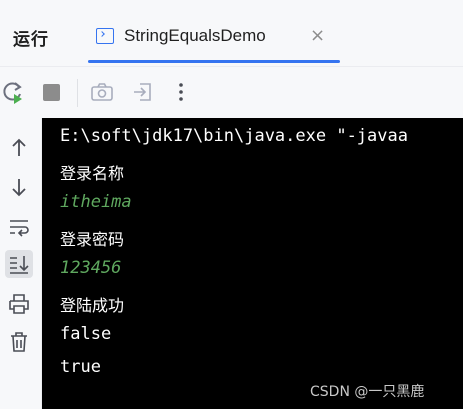  Describe the element at coordinates (214, 61) in the screenshot. I see `active-tab-indicator` at that location.